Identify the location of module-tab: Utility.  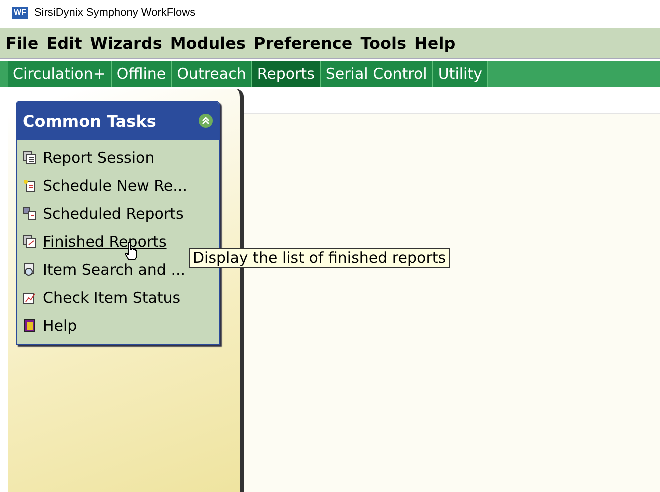
(460, 74).